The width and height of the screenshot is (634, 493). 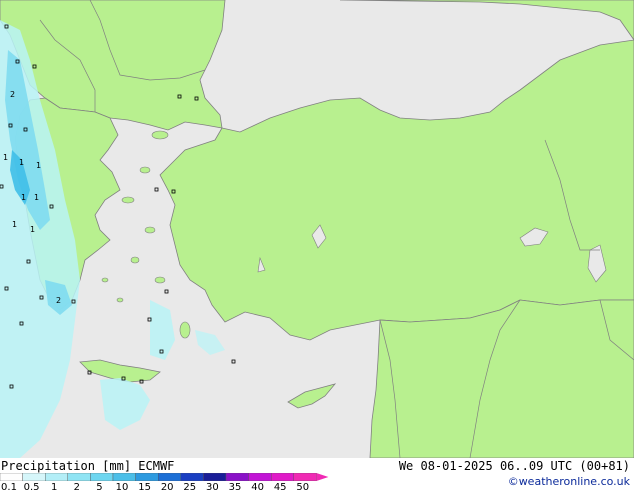 What do you see at coordinates (167, 487) in the screenshot?
I see `colorbar-tick-label: 20` at bounding box center [167, 487].